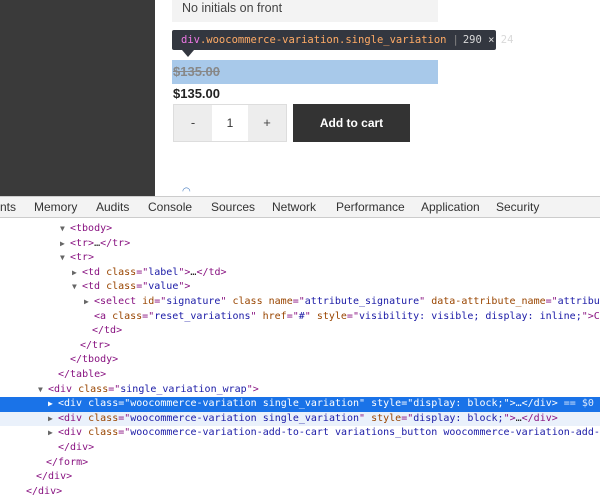 This screenshot has height=499, width=600. What do you see at coordinates (55, 207) in the screenshot?
I see `devtools-tab-memory: Memory` at bounding box center [55, 207].